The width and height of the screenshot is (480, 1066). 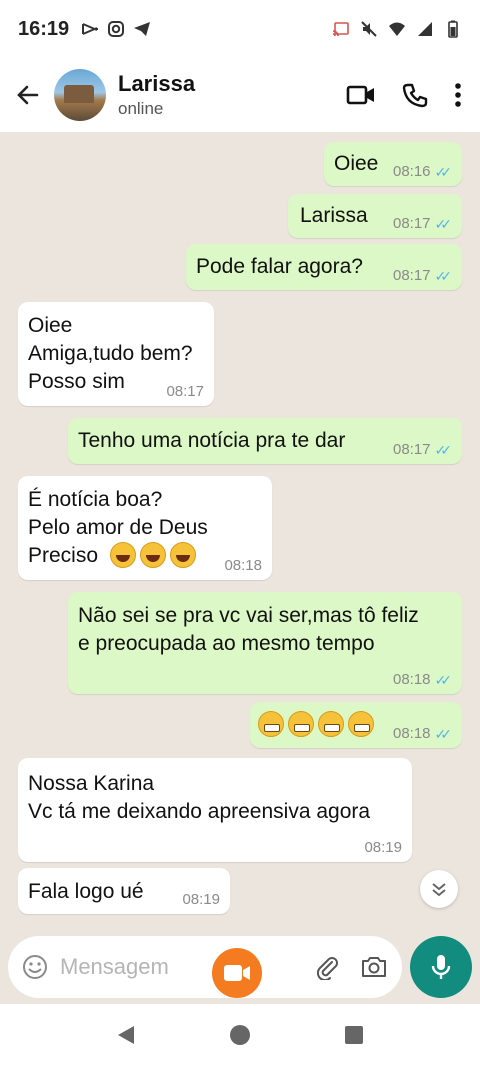 I want to click on message-input: Mensagem, so click(x=114, y=967).